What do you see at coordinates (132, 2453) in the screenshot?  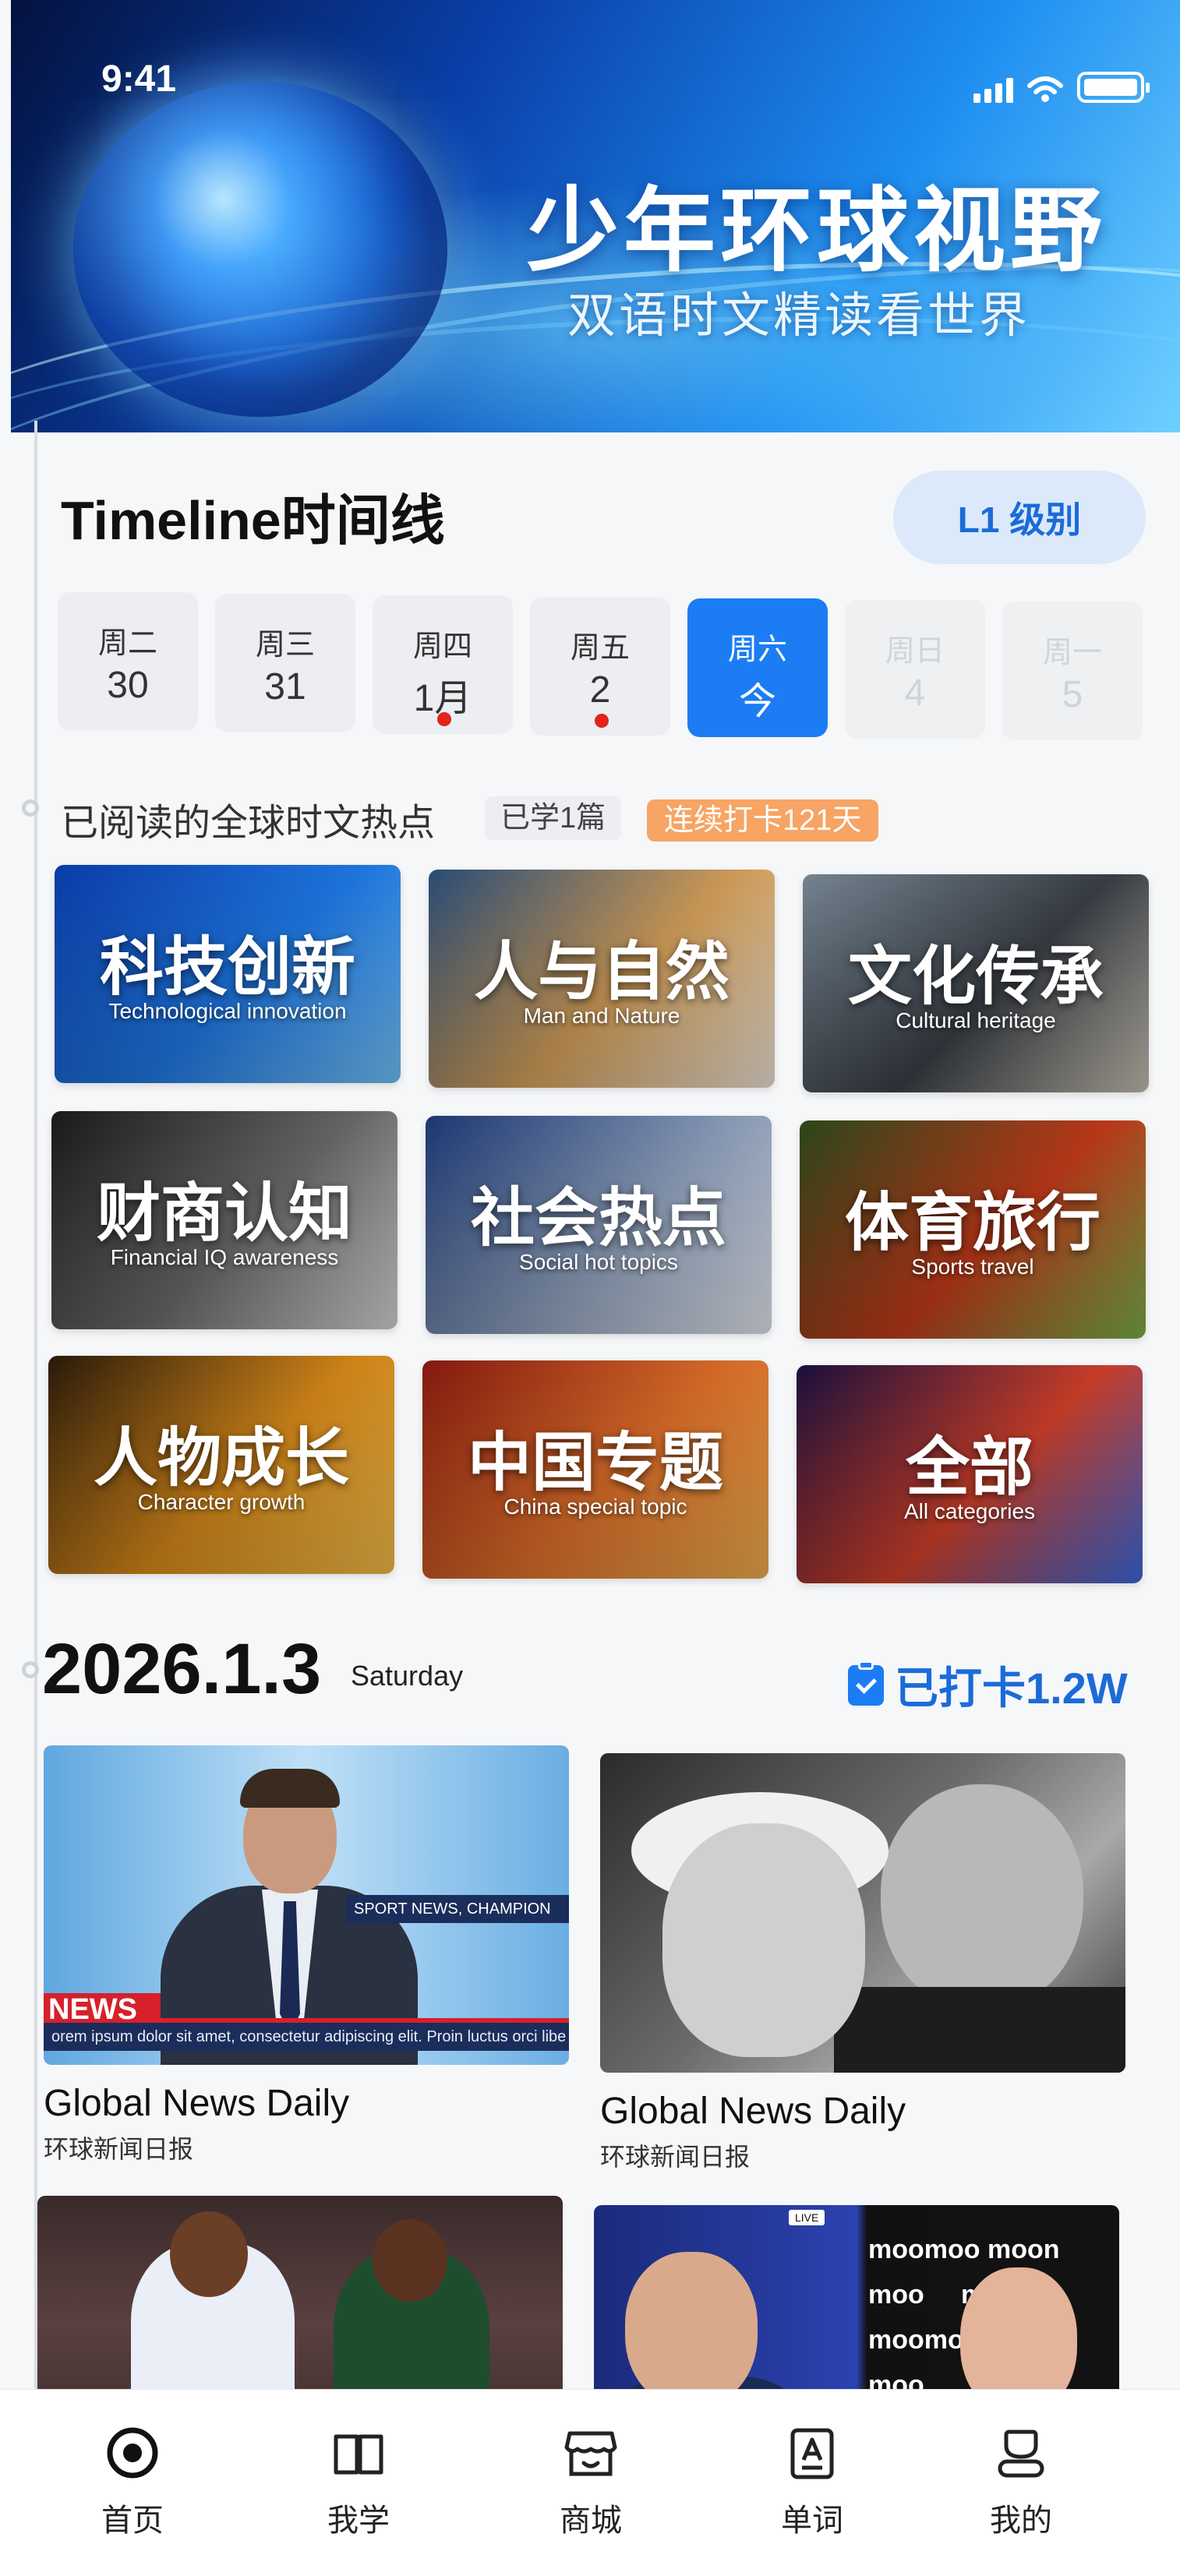 I see `home-target-icon` at bounding box center [132, 2453].